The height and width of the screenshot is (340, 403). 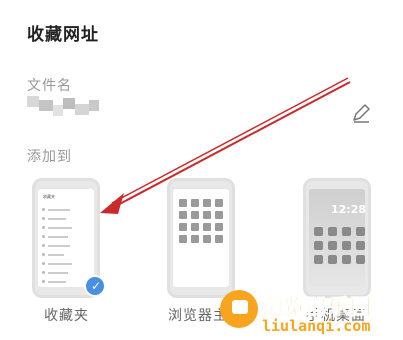 I want to click on watermark-domain: liulanqi.com, so click(x=316, y=326).